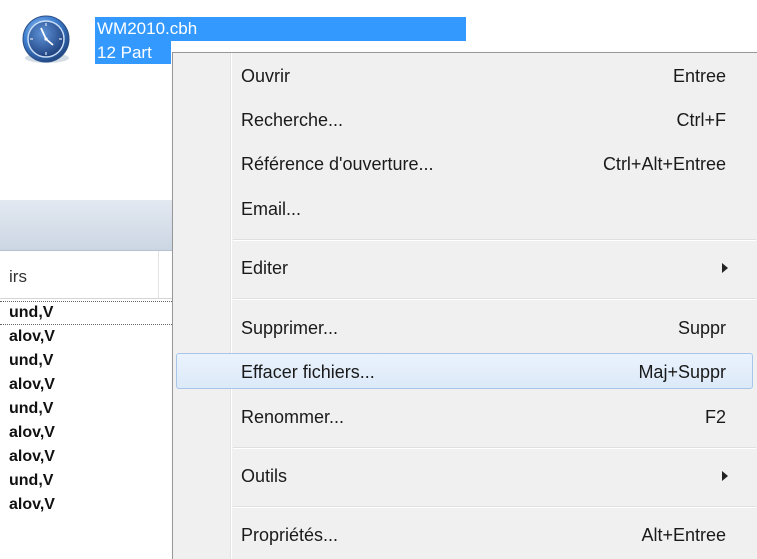 This screenshot has height=559, width=757. What do you see at coordinates (664, 164) in the screenshot?
I see `menu-item-shortcut: Ctrl+Alt+Entree` at bounding box center [664, 164].